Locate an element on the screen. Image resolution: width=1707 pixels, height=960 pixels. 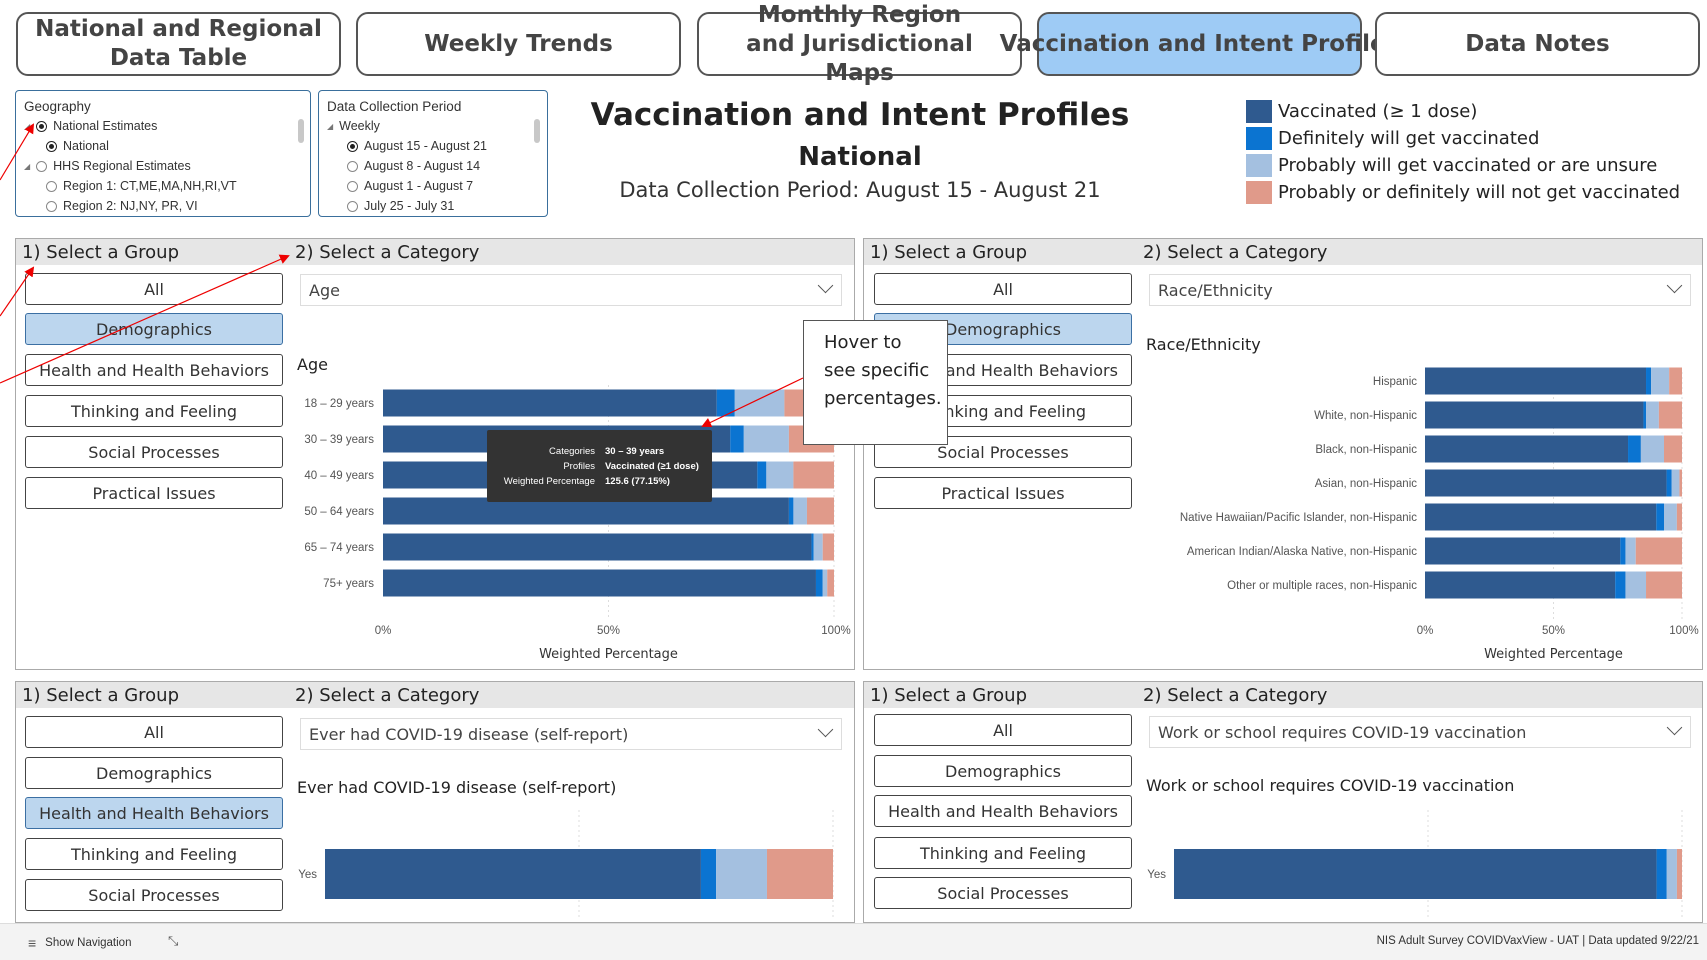
arrow-geography is located at coordinates (17, 152).